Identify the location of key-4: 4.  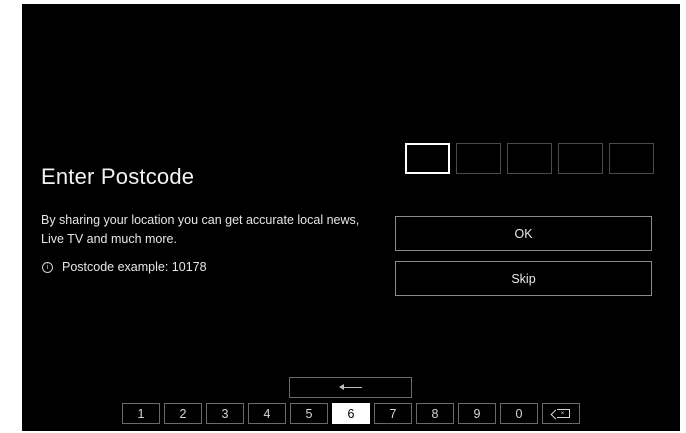
(267, 413).